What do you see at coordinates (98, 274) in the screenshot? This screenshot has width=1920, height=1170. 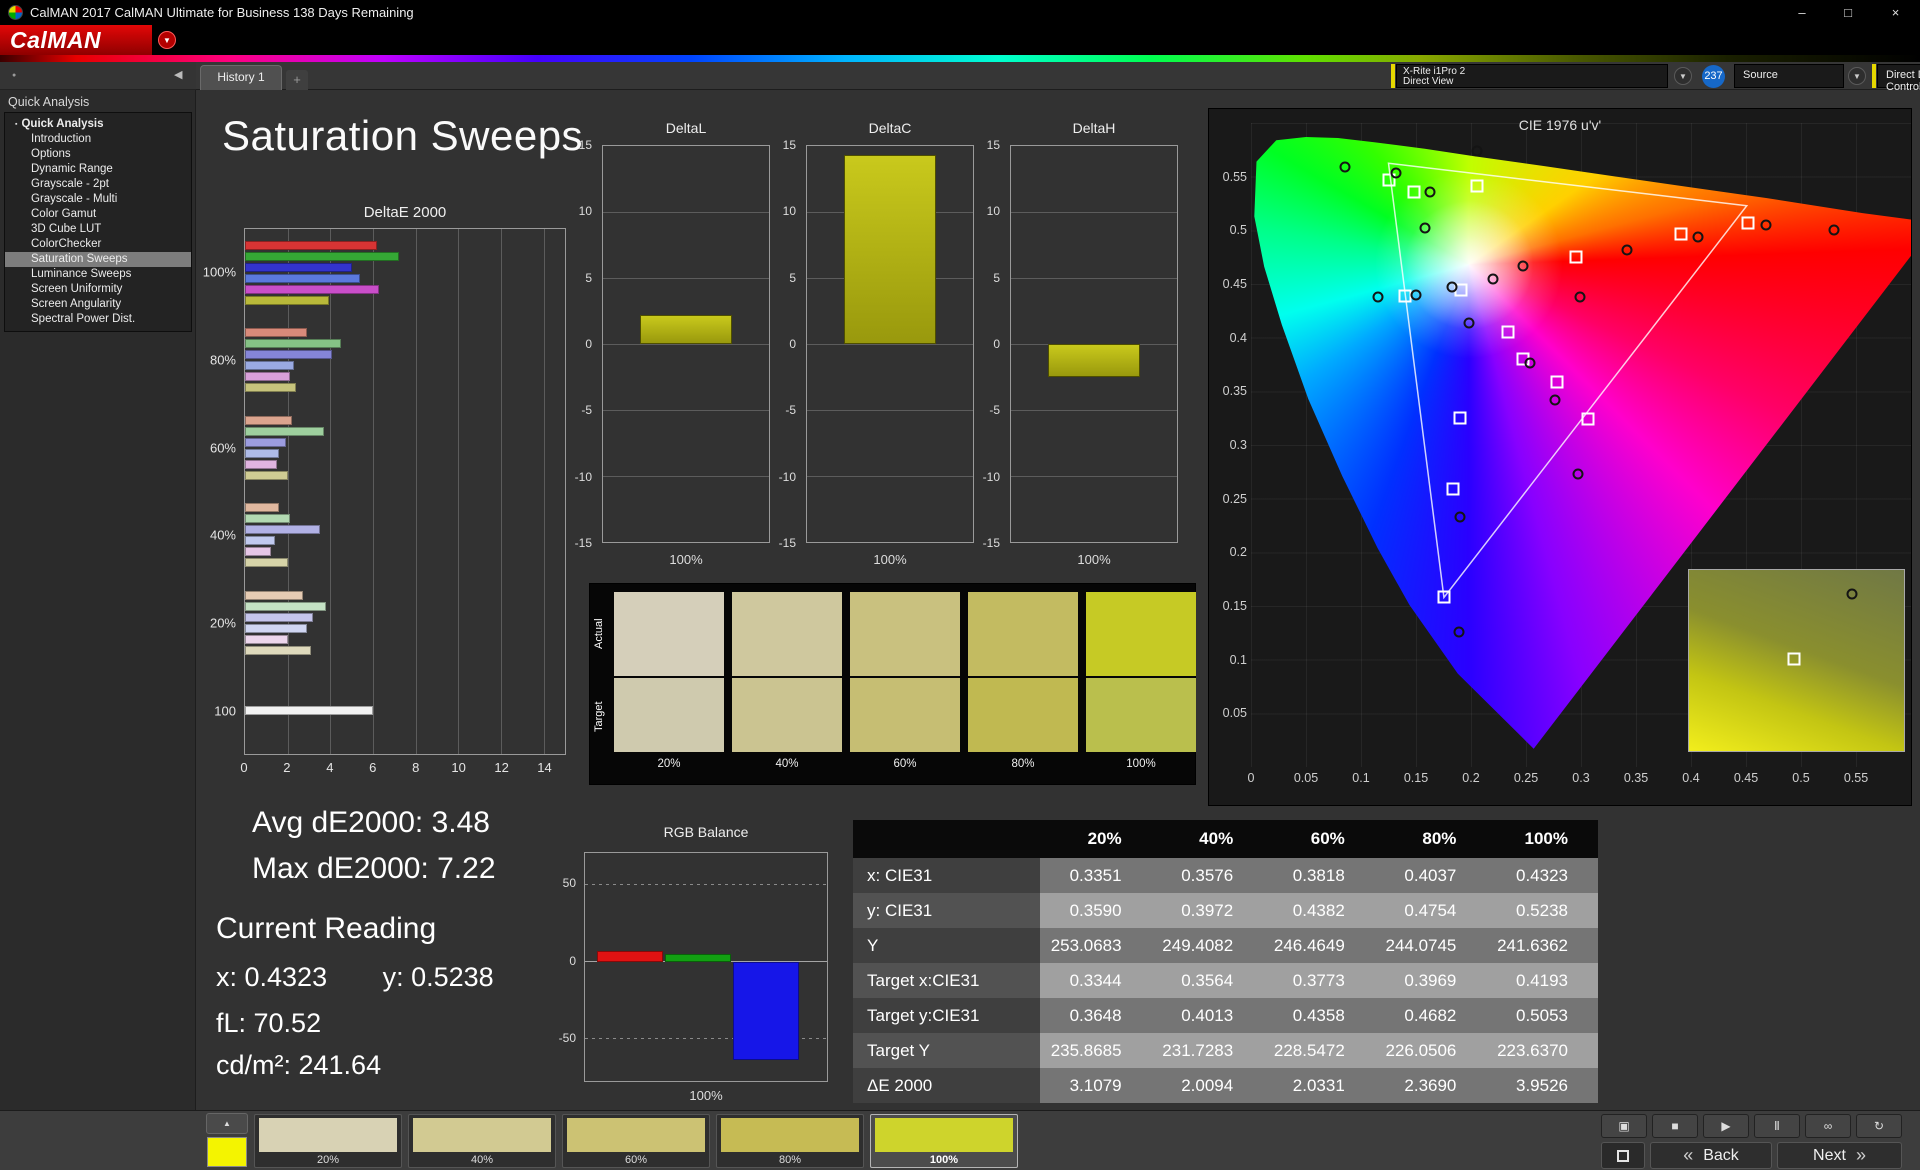 I see `sidebar-item-luminance-sweeps: Luminance Sweeps` at bounding box center [98, 274].